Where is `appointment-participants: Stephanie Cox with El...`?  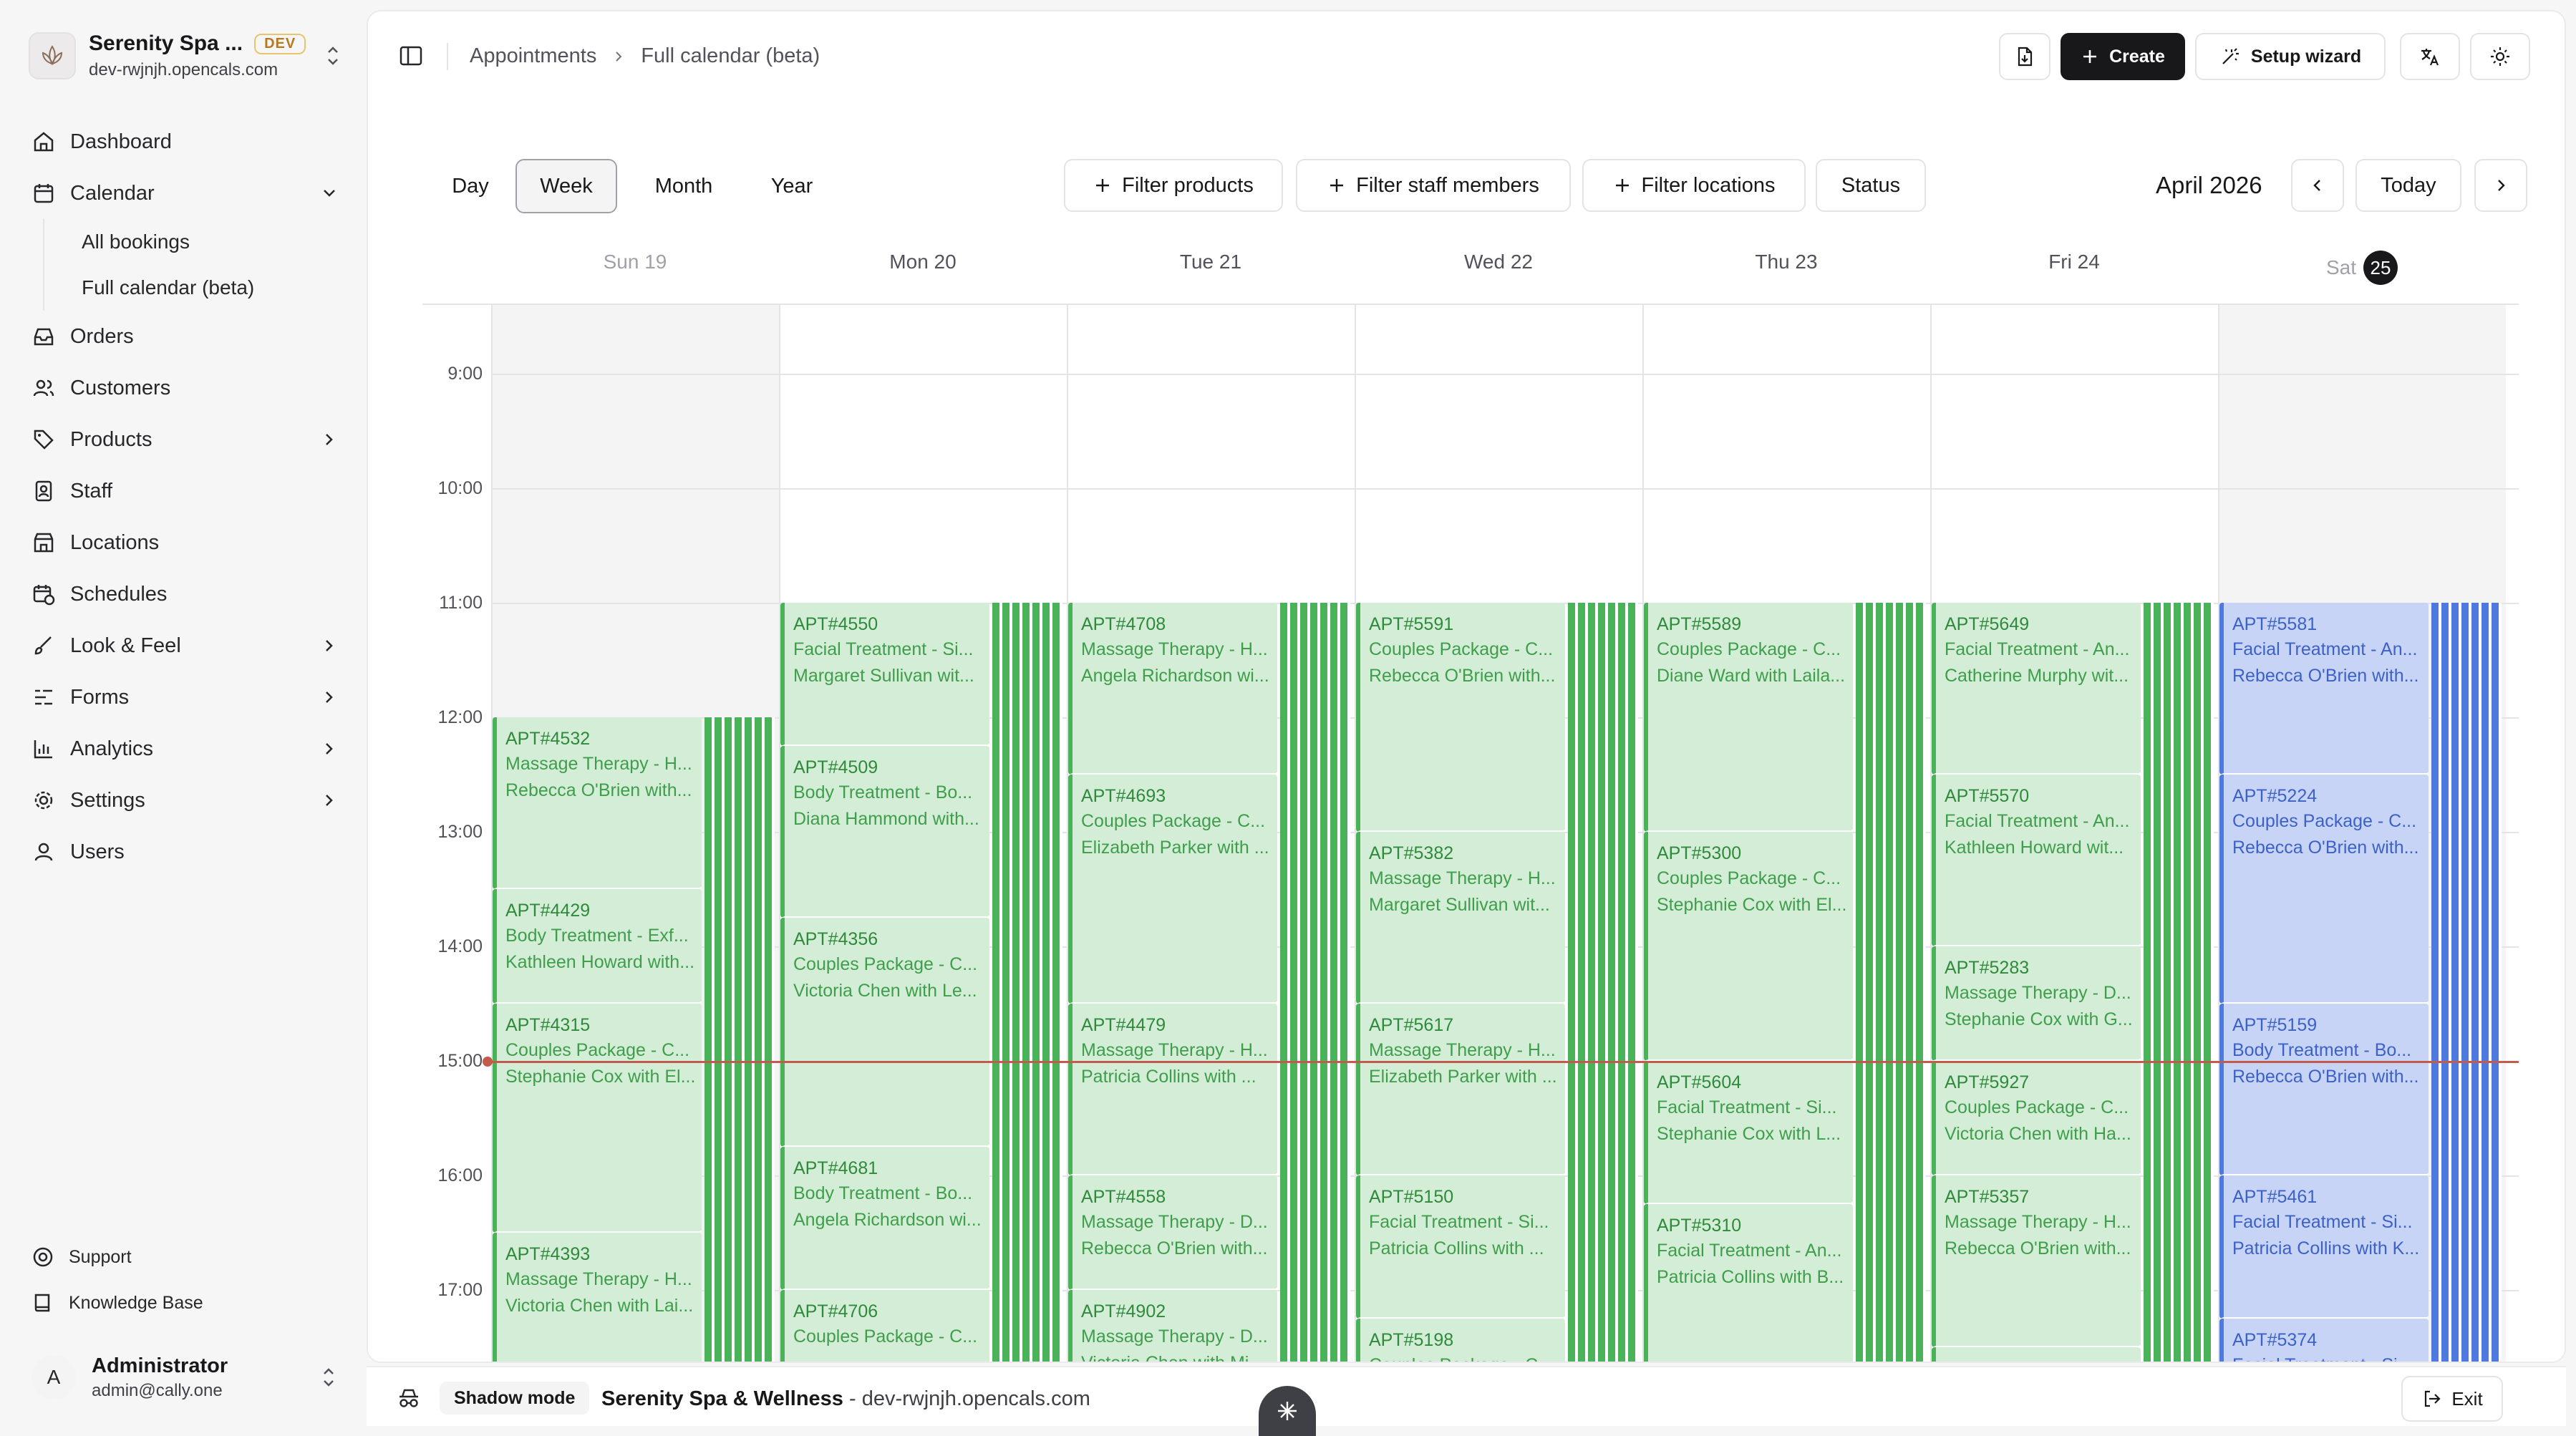
appointment-participants: Stephanie Cox with El... is located at coordinates (1752, 905).